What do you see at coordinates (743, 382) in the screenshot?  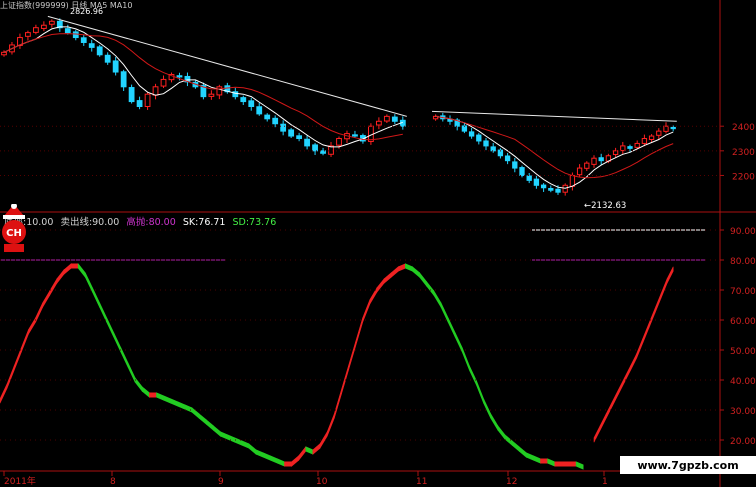 I see `ind-tick-label: 40.00` at bounding box center [743, 382].